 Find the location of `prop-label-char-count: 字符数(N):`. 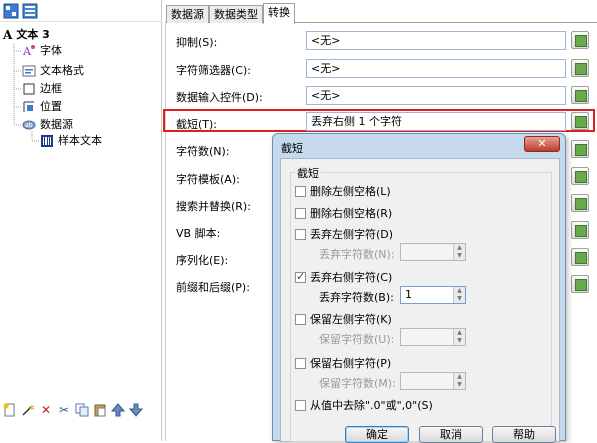

prop-label-char-count: 字符数(N): is located at coordinates (203, 151).